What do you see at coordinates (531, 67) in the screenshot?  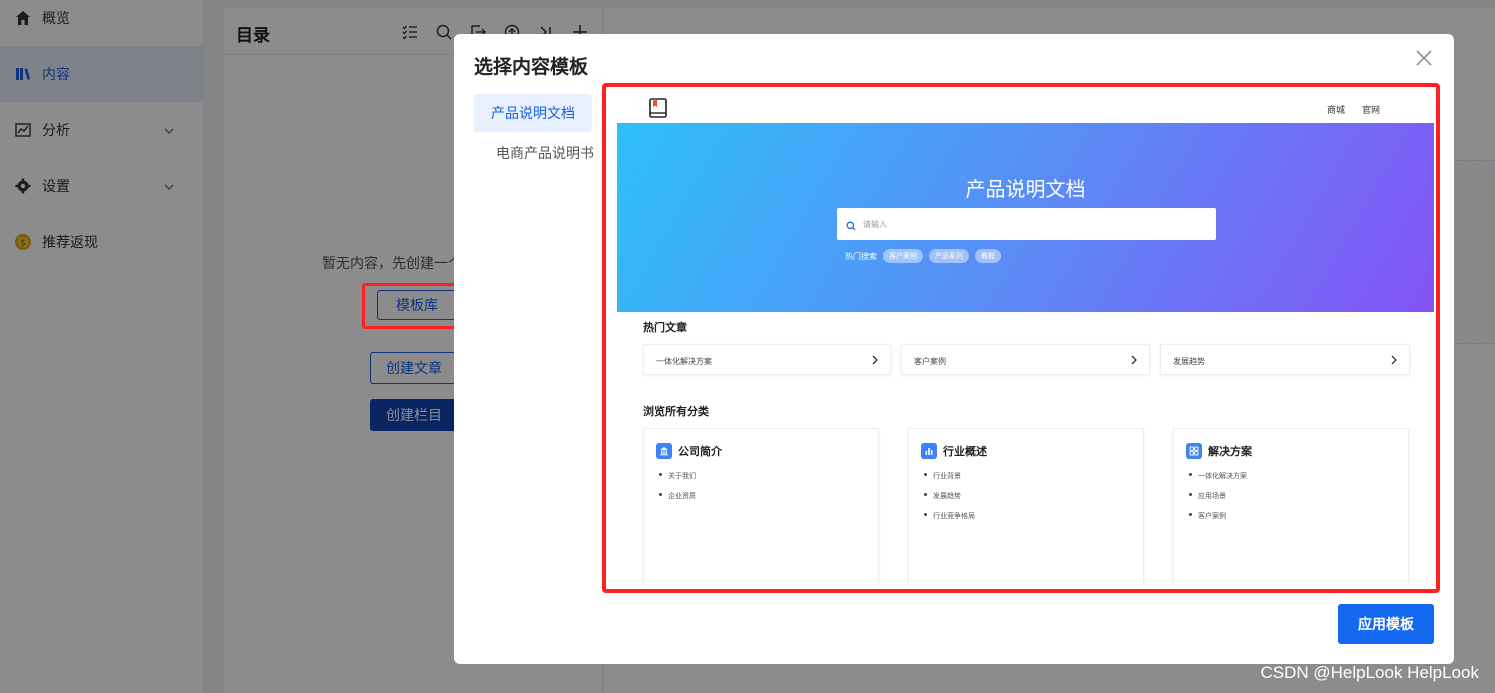 I see `modal-title: 选择内容模板` at bounding box center [531, 67].